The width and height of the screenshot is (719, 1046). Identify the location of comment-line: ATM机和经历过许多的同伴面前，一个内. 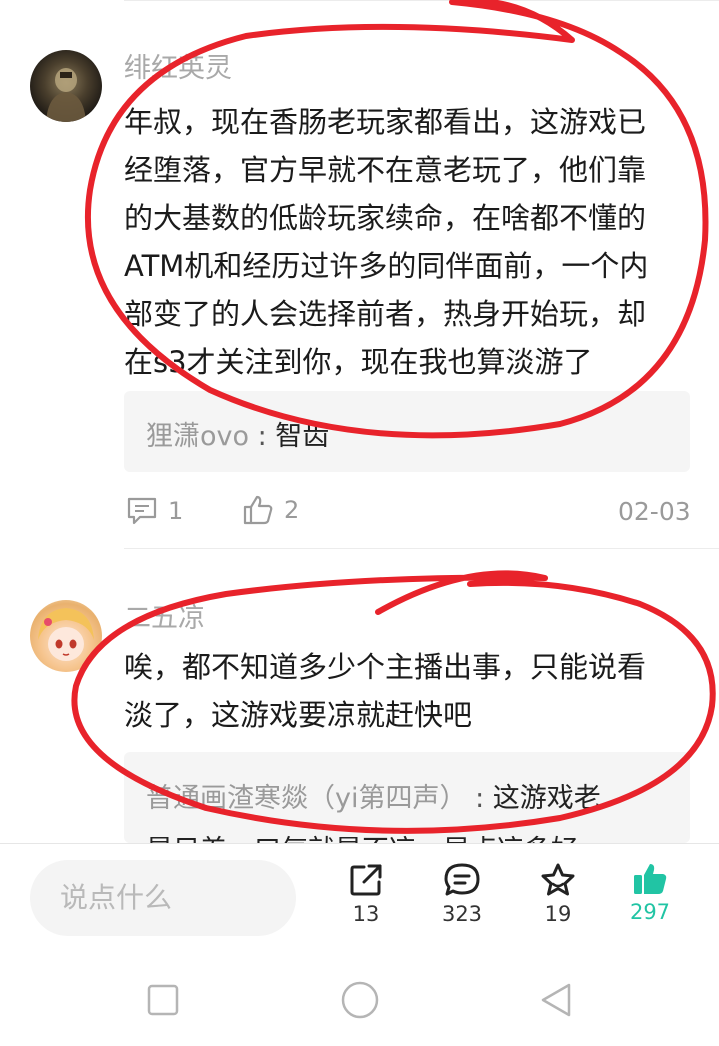
(386, 266).